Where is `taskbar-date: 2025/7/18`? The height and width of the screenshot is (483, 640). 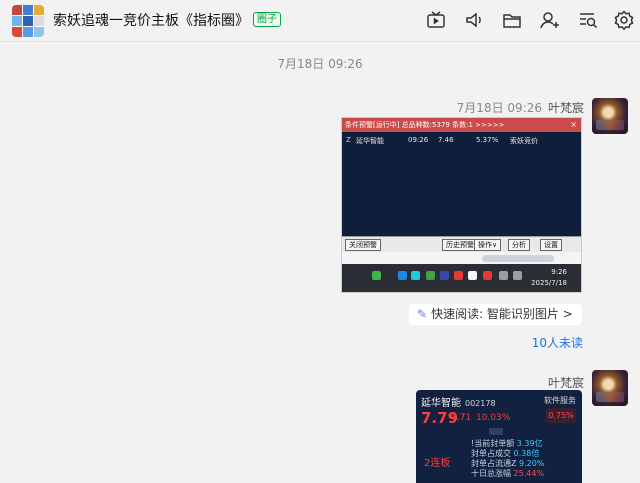 taskbar-date: 2025/7/18 is located at coordinates (549, 283).